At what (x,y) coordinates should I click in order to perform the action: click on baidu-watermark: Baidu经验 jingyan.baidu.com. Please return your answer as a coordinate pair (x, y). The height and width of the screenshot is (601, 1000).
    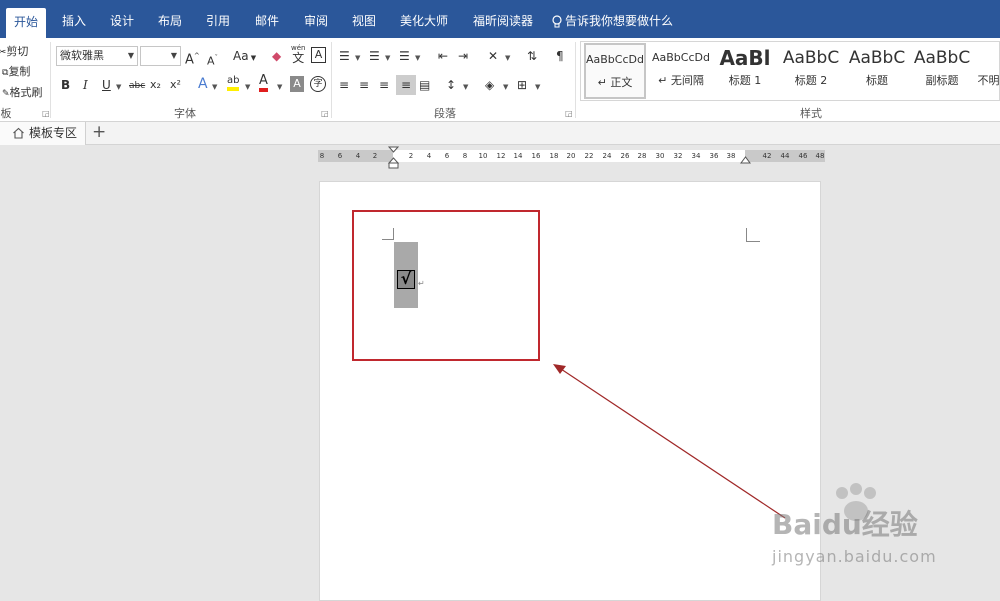
    Looking at the image, I should click on (886, 536).